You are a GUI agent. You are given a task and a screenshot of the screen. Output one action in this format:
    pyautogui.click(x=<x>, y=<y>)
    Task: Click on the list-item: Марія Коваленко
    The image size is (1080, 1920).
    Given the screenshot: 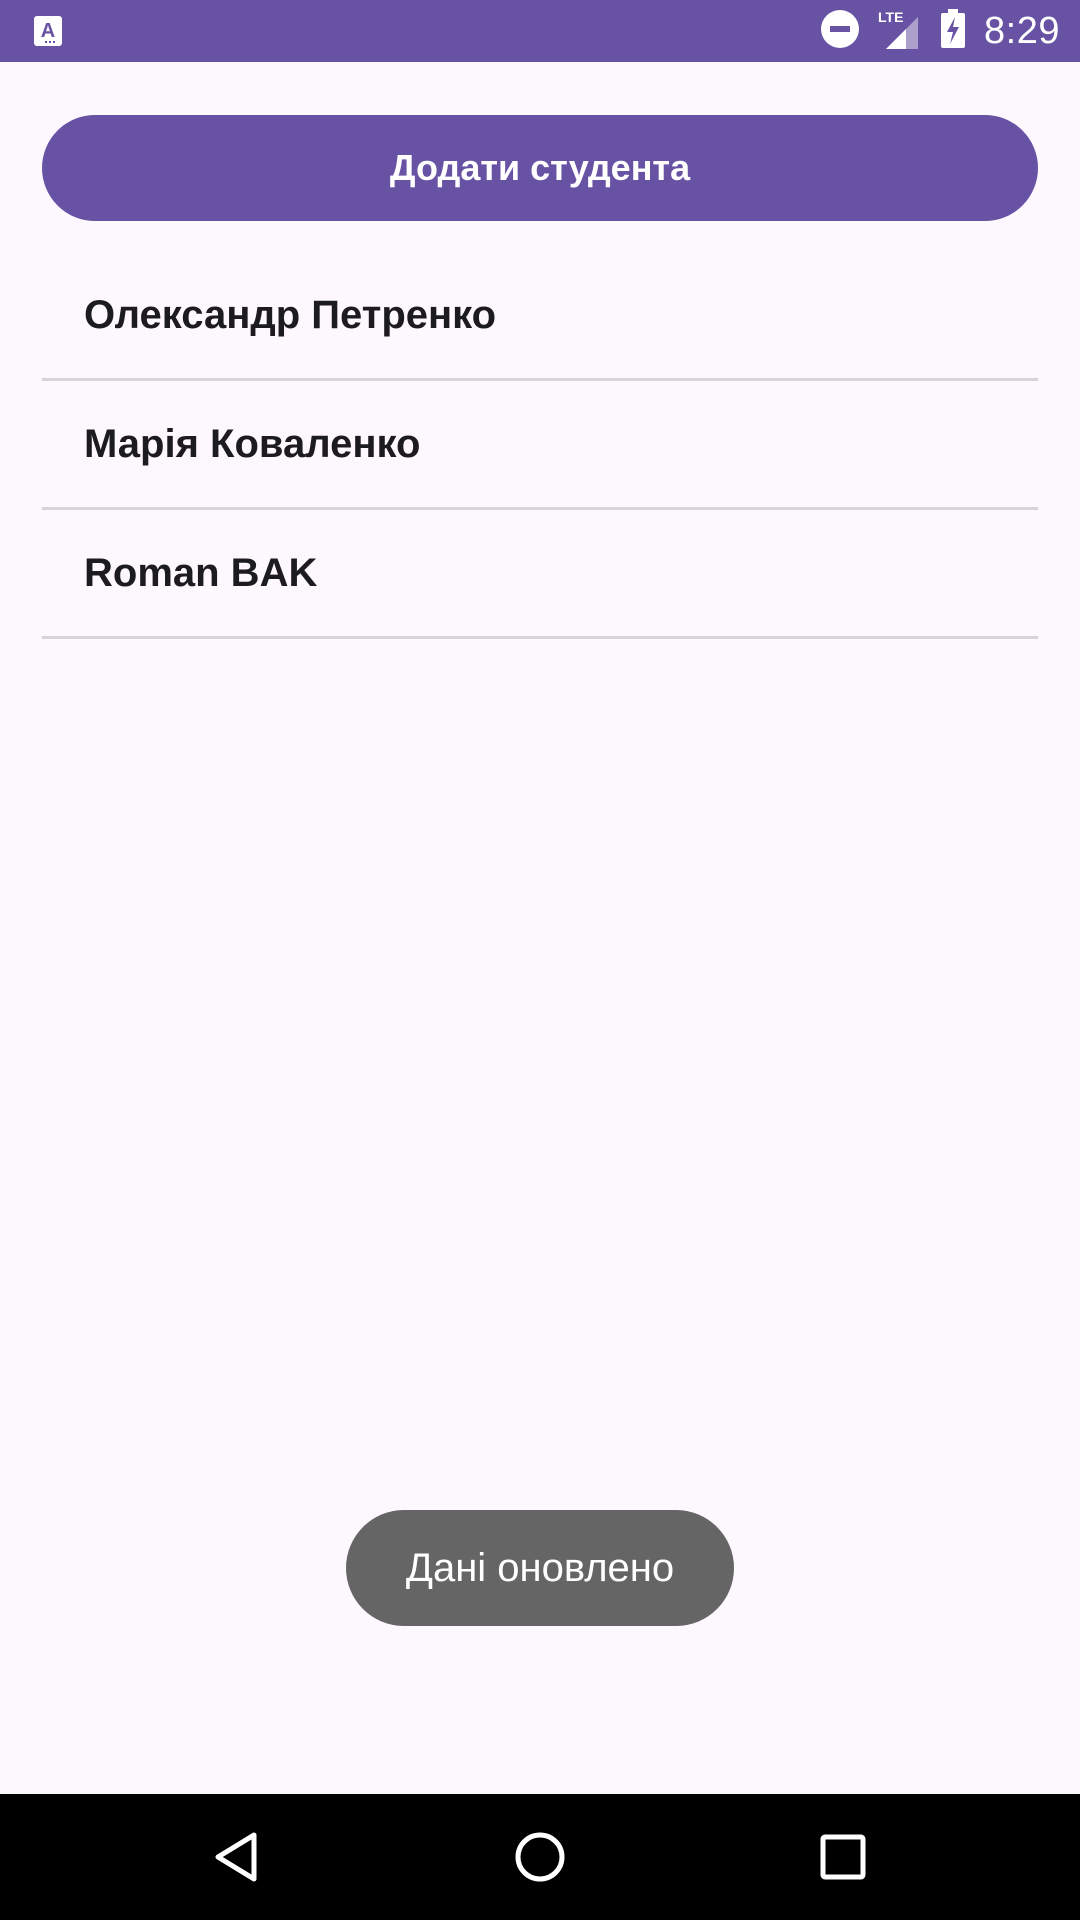 What is the action you would take?
    pyautogui.click(x=540, y=445)
    